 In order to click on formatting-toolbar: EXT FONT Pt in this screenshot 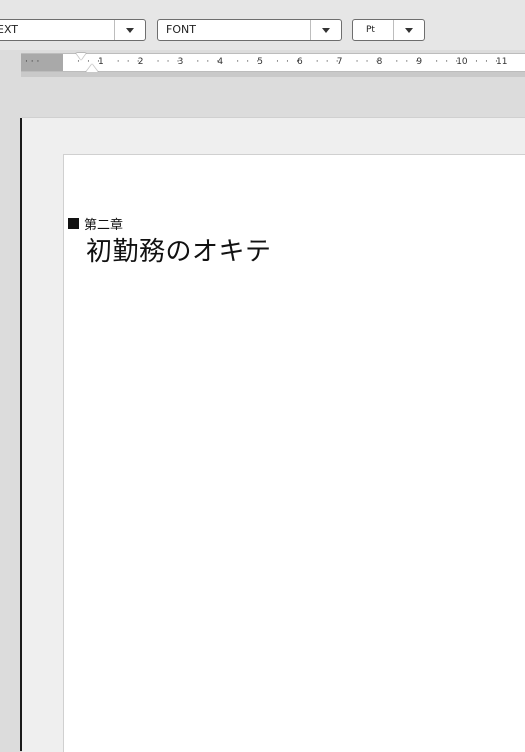, I will do `click(262, 25)`.